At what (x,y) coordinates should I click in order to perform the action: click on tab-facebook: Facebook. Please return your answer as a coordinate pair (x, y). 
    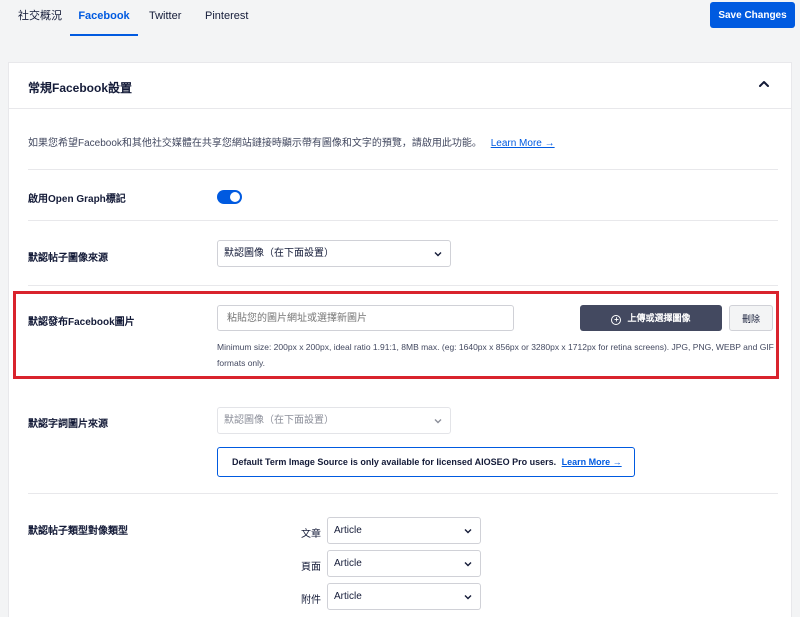
    Looking at the image, I should click on (104, 18).